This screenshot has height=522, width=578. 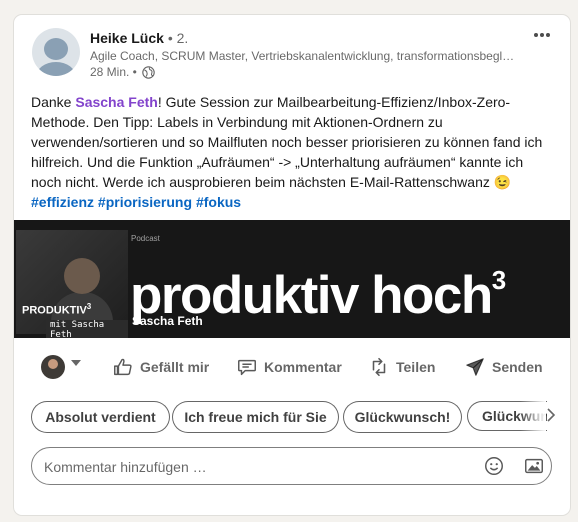 I want to click on post-time: 28 Min. •, so click(x=113, y=72).